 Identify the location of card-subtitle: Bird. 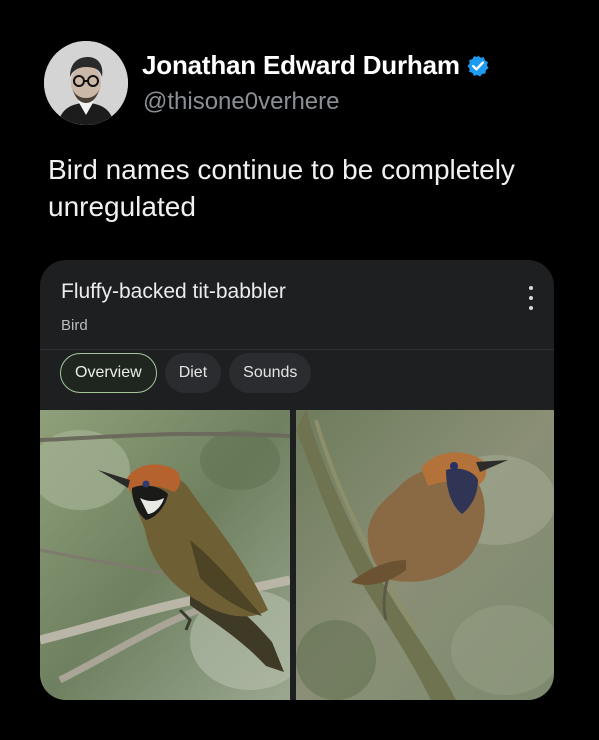
(74, 325).